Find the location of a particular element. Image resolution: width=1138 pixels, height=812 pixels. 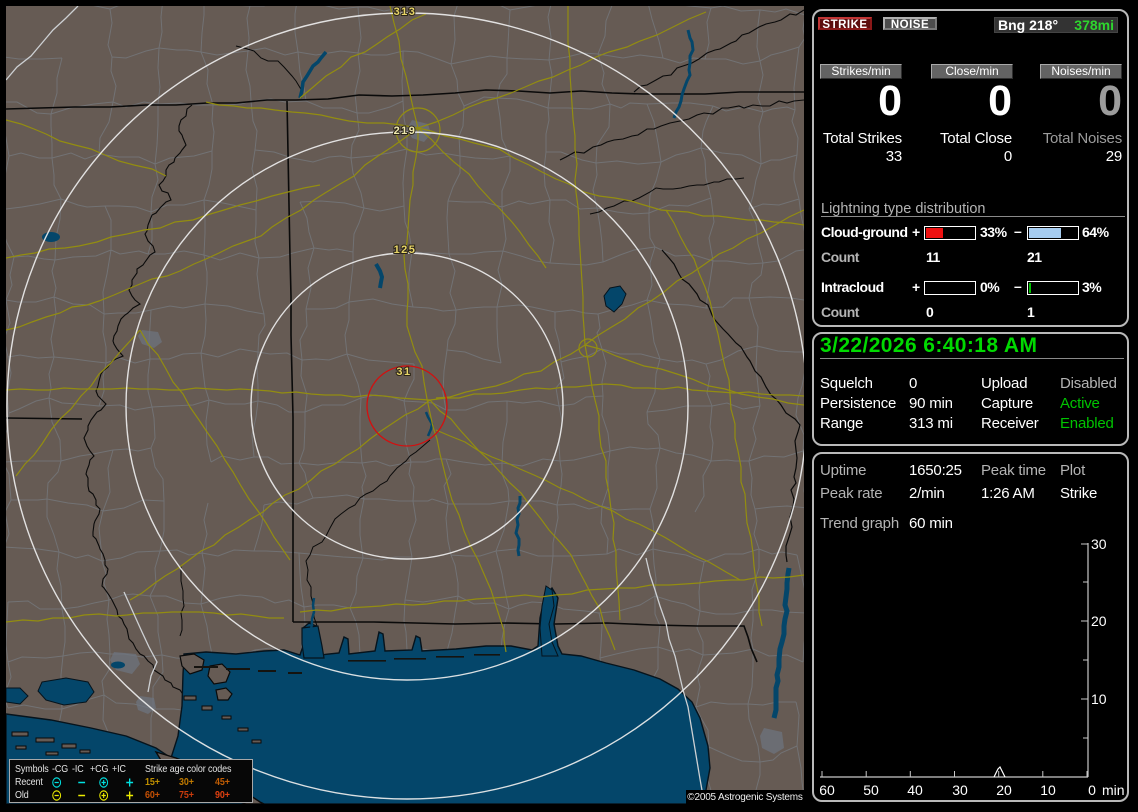

svg-text: min is located at coordinates (1113, 790).